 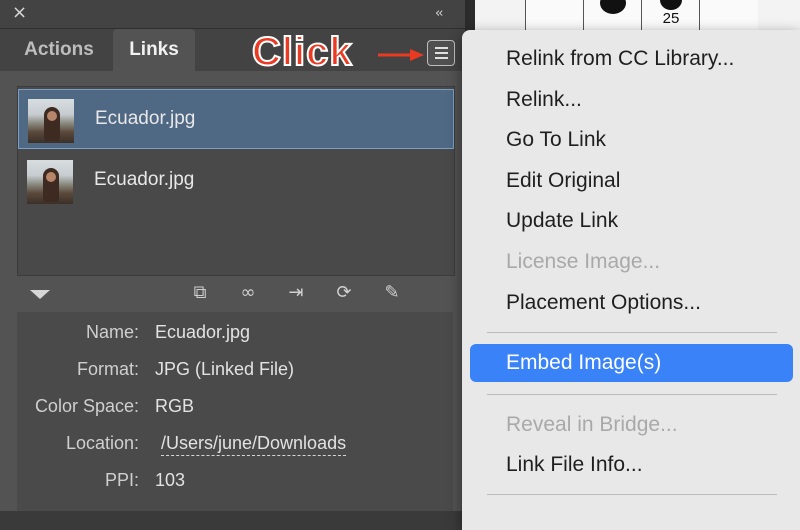 What do you see at coordinates (302, 52) in the screenshot?
I see `click-annotation: Click` at bounding box center [302, 52].